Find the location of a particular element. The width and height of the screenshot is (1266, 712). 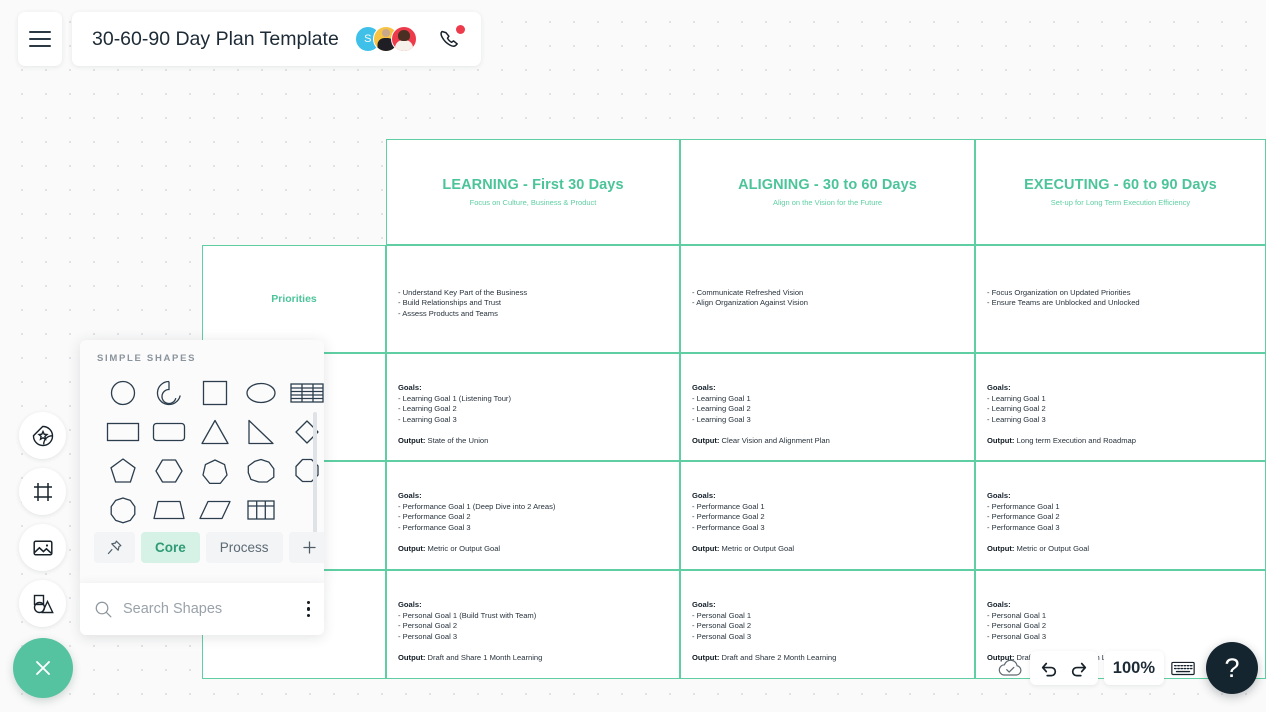

top-bar: 30-60-90 Day Plan Template S is located at coordinates (249, 39).